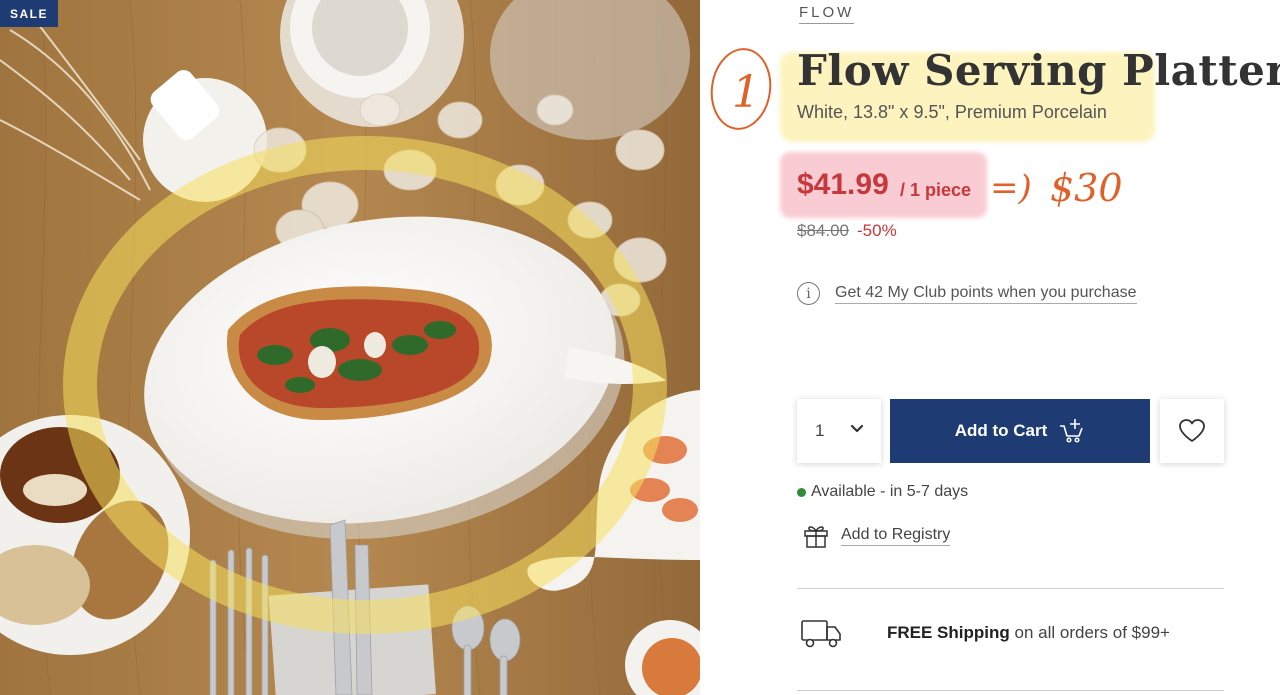  I want to click on add-to-registry: Add to Registry, so click(877, 536).